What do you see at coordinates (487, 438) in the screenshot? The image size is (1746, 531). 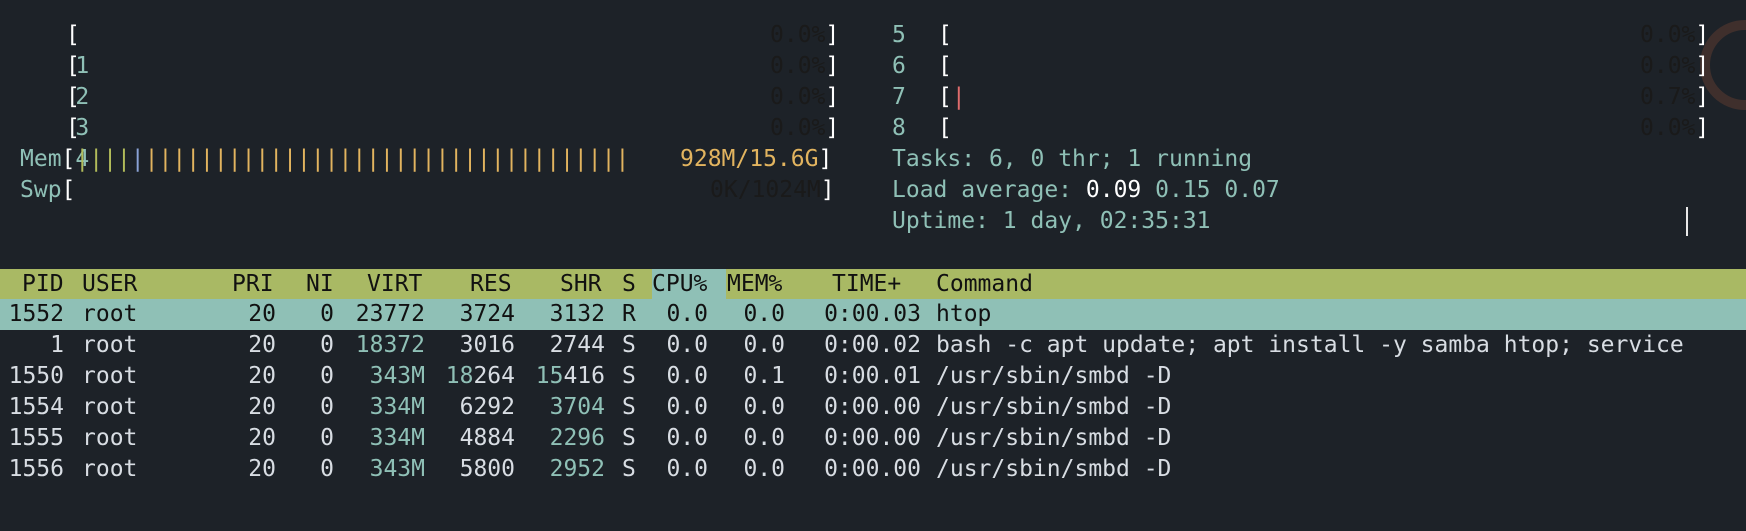 I see `cell-res: 4884` at bounding box center [487, 438].